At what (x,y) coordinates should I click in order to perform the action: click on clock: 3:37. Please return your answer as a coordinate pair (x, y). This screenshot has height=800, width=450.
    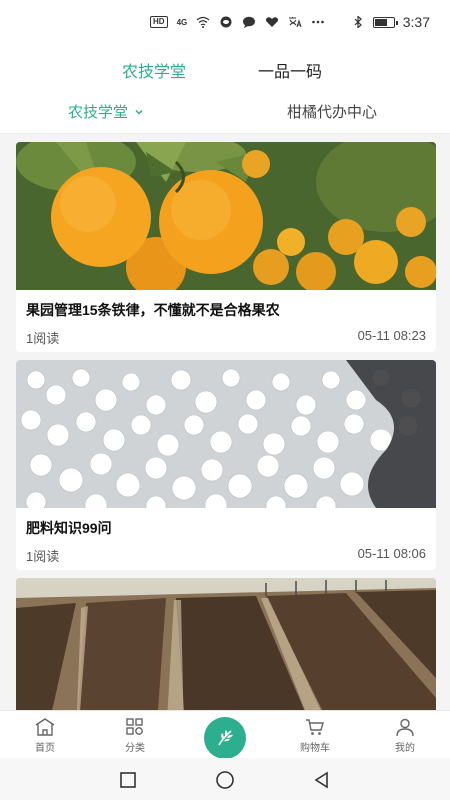
    Looking at the image, I should click on (416, 22).